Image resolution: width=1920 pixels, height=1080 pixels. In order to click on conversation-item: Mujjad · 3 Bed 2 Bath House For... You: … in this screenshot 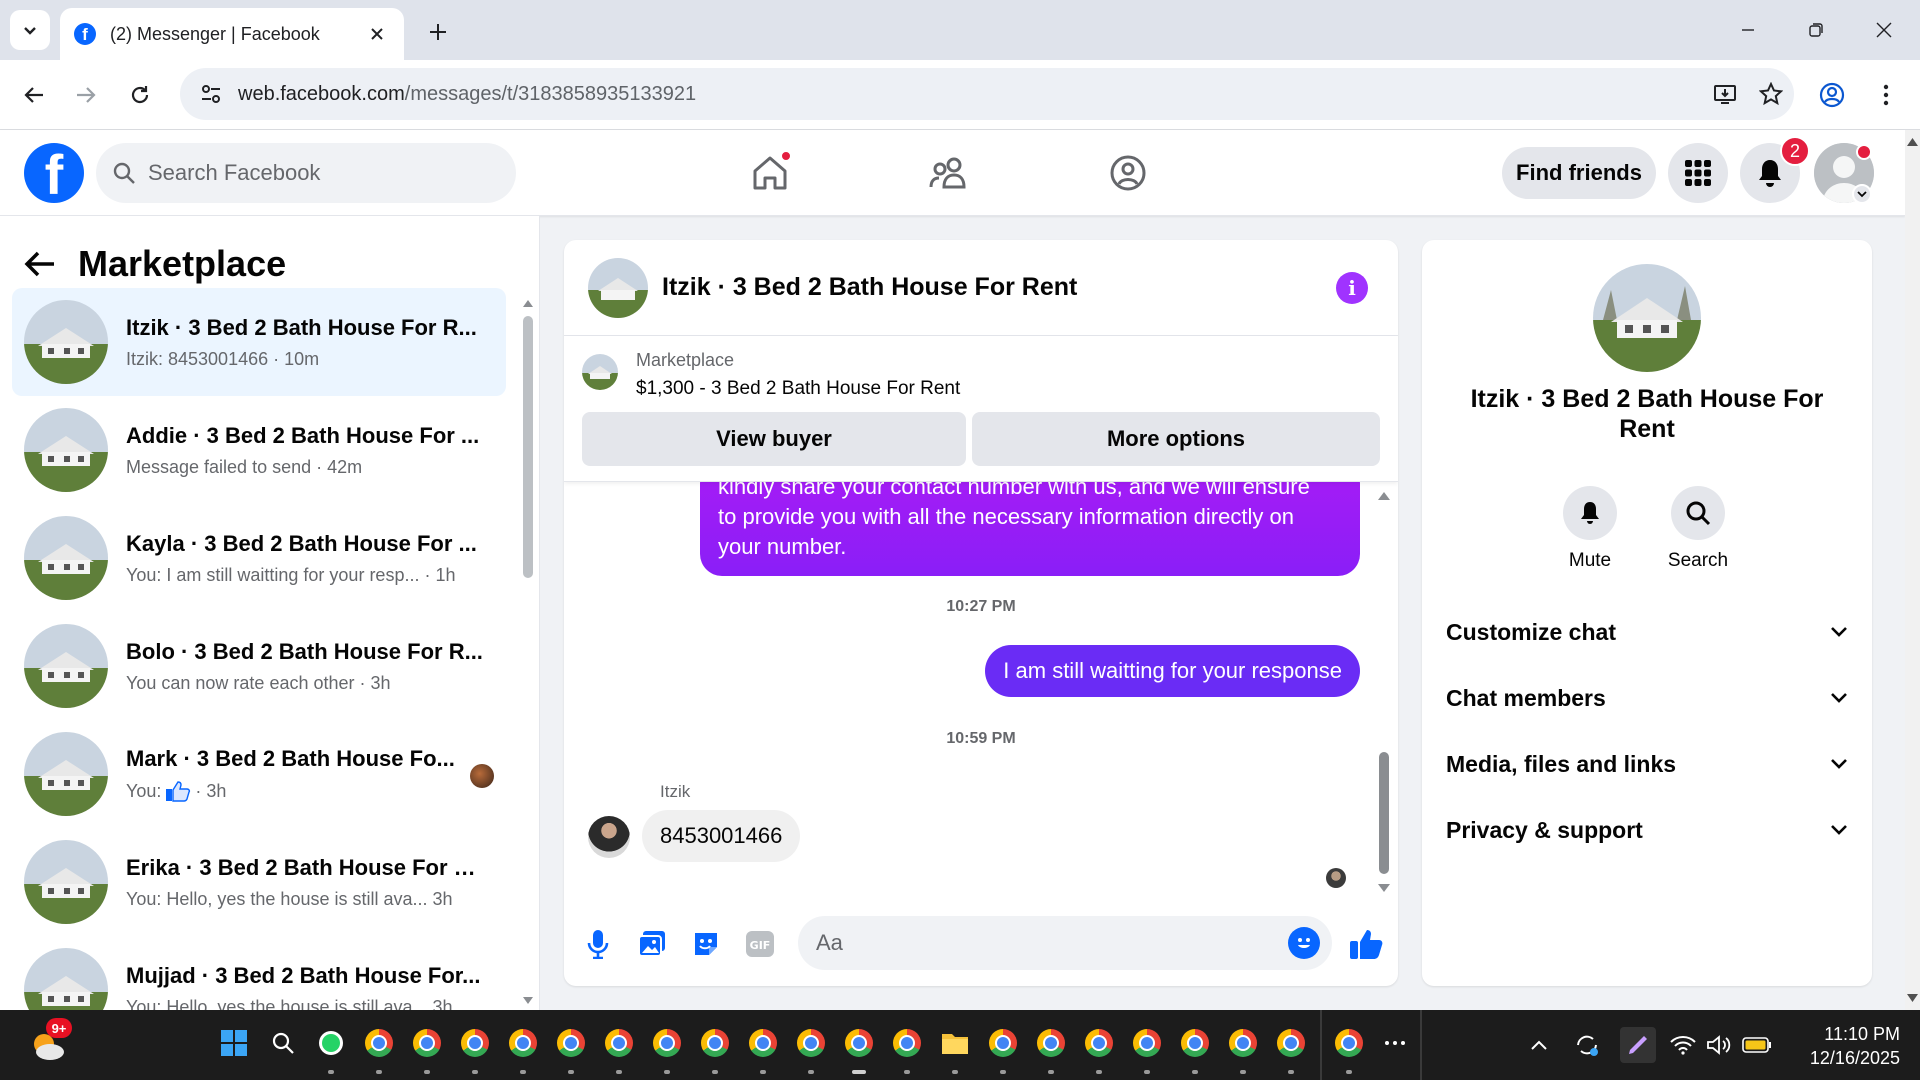, I will do `click(259, 973)`.